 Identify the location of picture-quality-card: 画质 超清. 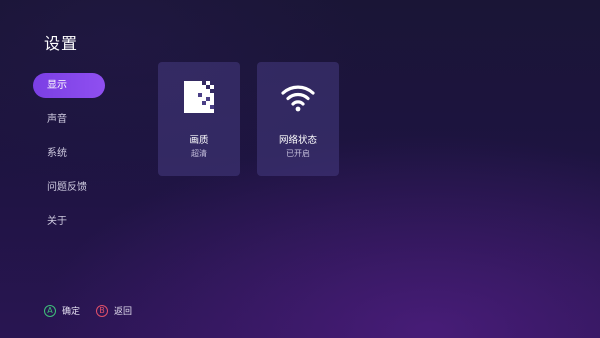
(199, 119).